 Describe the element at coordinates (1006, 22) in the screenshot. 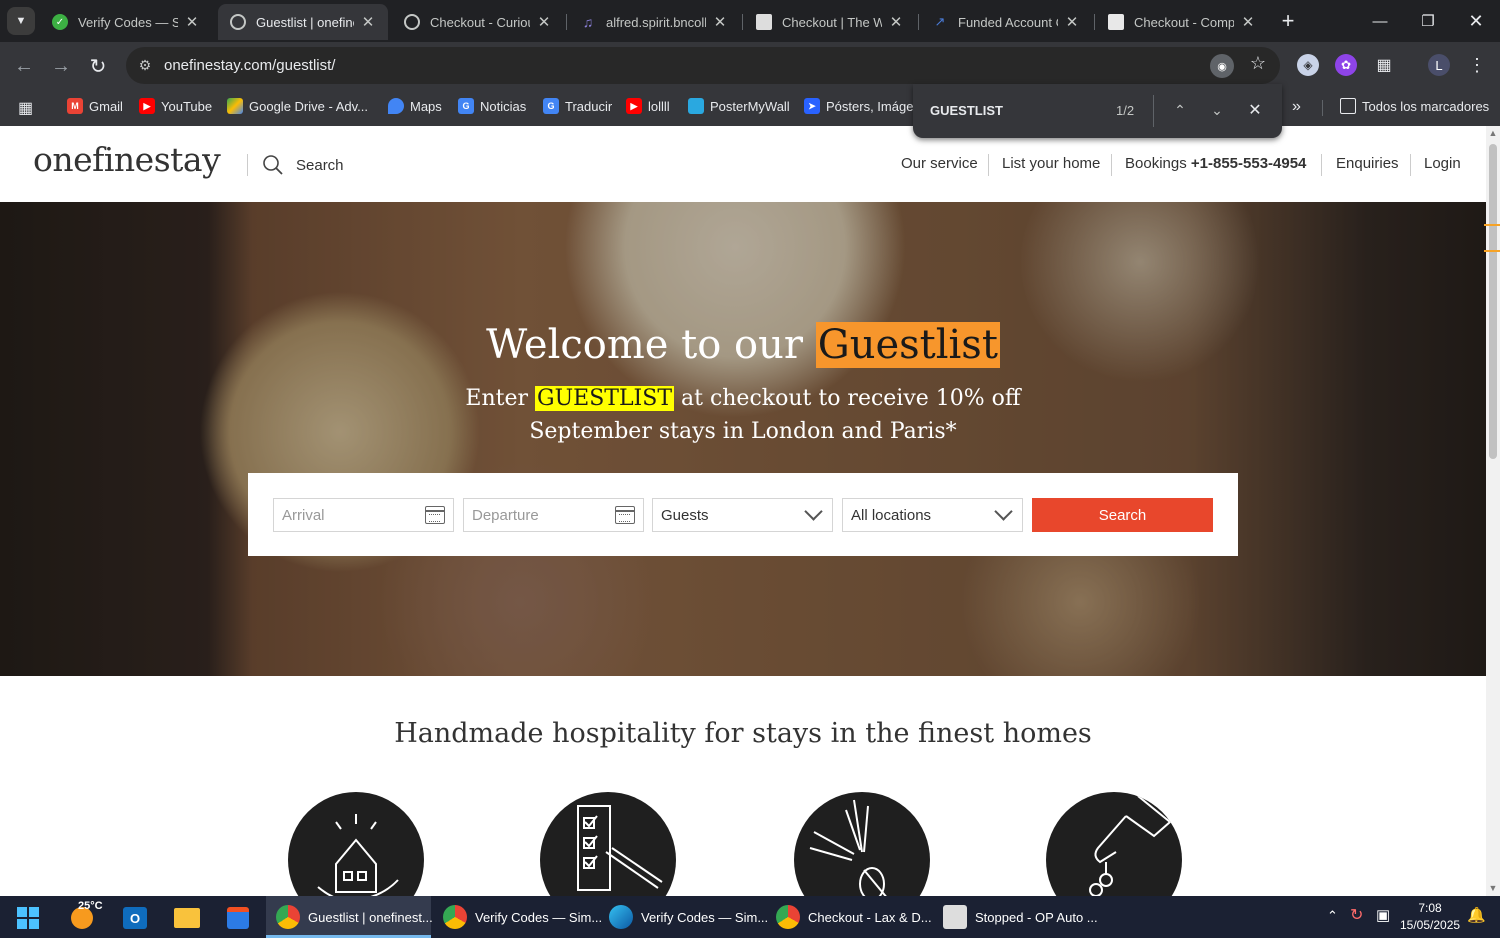

I see `tab-funded-account: ↗ Funded Account C ✕` at that location.